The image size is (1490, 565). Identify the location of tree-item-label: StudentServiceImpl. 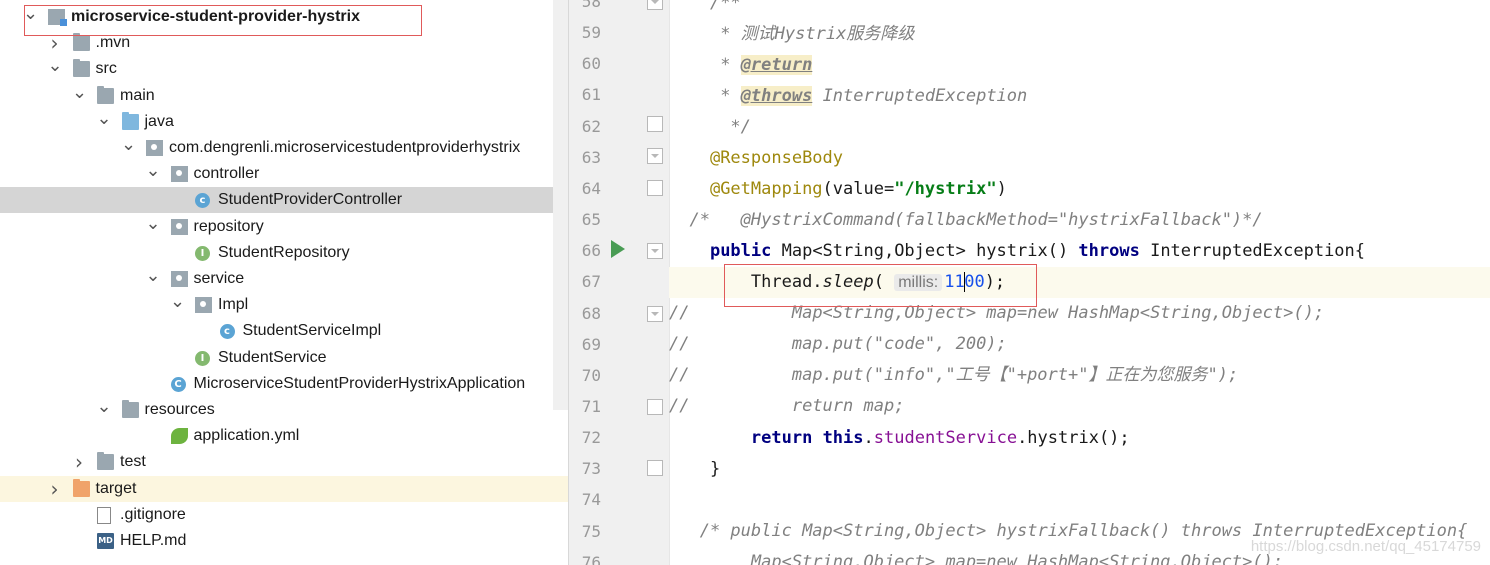
(312, 331).